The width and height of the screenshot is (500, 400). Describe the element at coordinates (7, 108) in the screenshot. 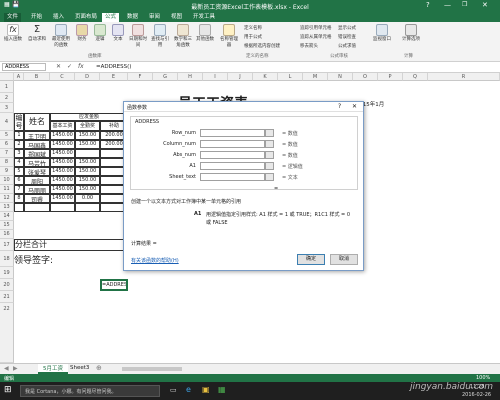

I see `row-header: 3` at that location.